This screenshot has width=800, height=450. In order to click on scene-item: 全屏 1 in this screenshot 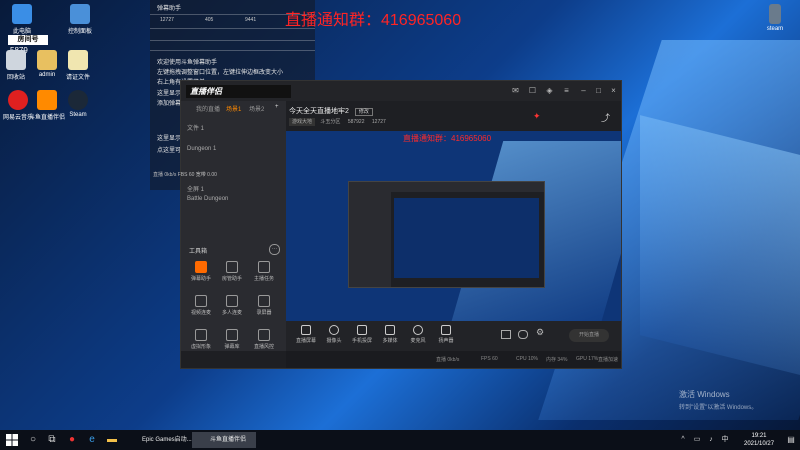, I will do `click(195, 188)`.